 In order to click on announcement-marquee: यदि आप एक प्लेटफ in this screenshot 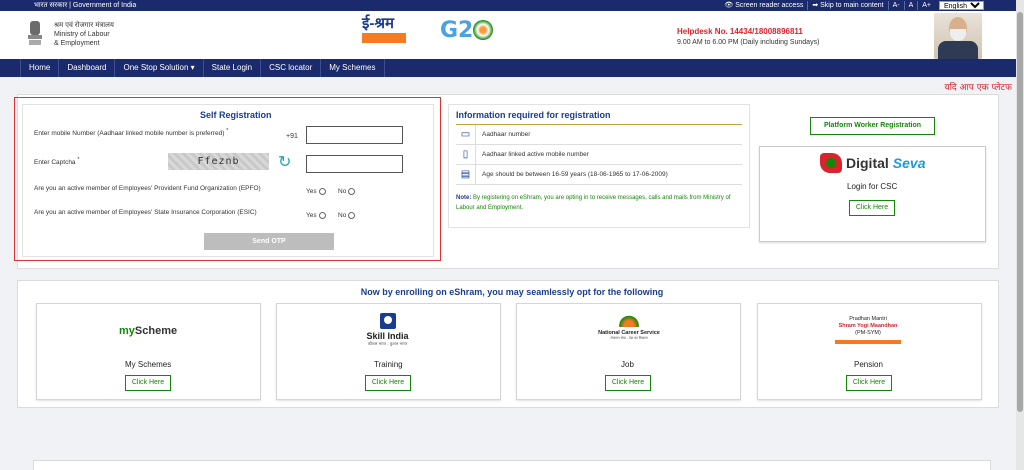, I will do `click(978, 86)`.